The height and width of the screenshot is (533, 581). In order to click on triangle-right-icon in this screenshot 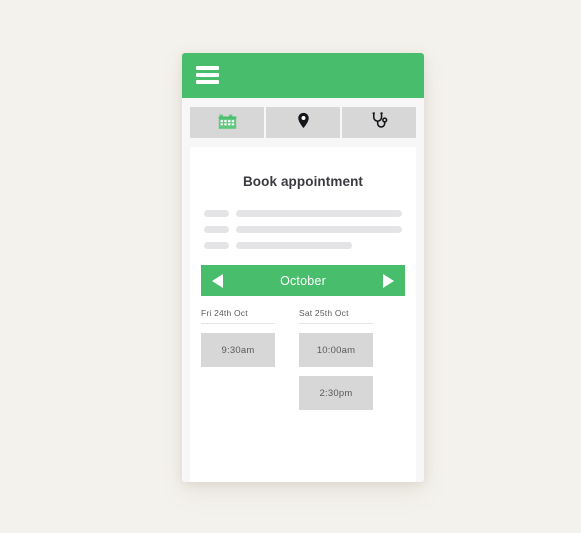, I will do `click(388, 280)`.